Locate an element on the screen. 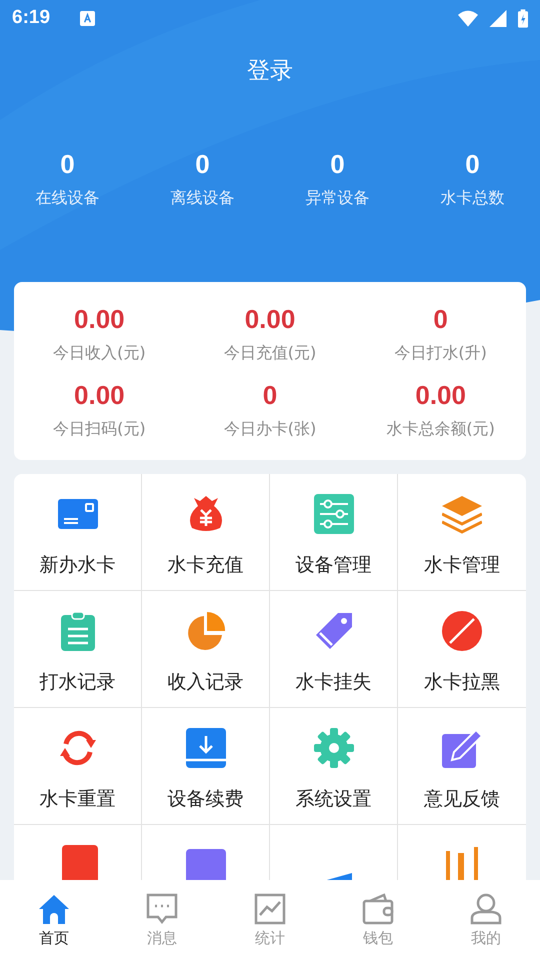 Image resolution: width=540 pixels, height=960 pixels. person-icon is located at coordinates (486, 908).